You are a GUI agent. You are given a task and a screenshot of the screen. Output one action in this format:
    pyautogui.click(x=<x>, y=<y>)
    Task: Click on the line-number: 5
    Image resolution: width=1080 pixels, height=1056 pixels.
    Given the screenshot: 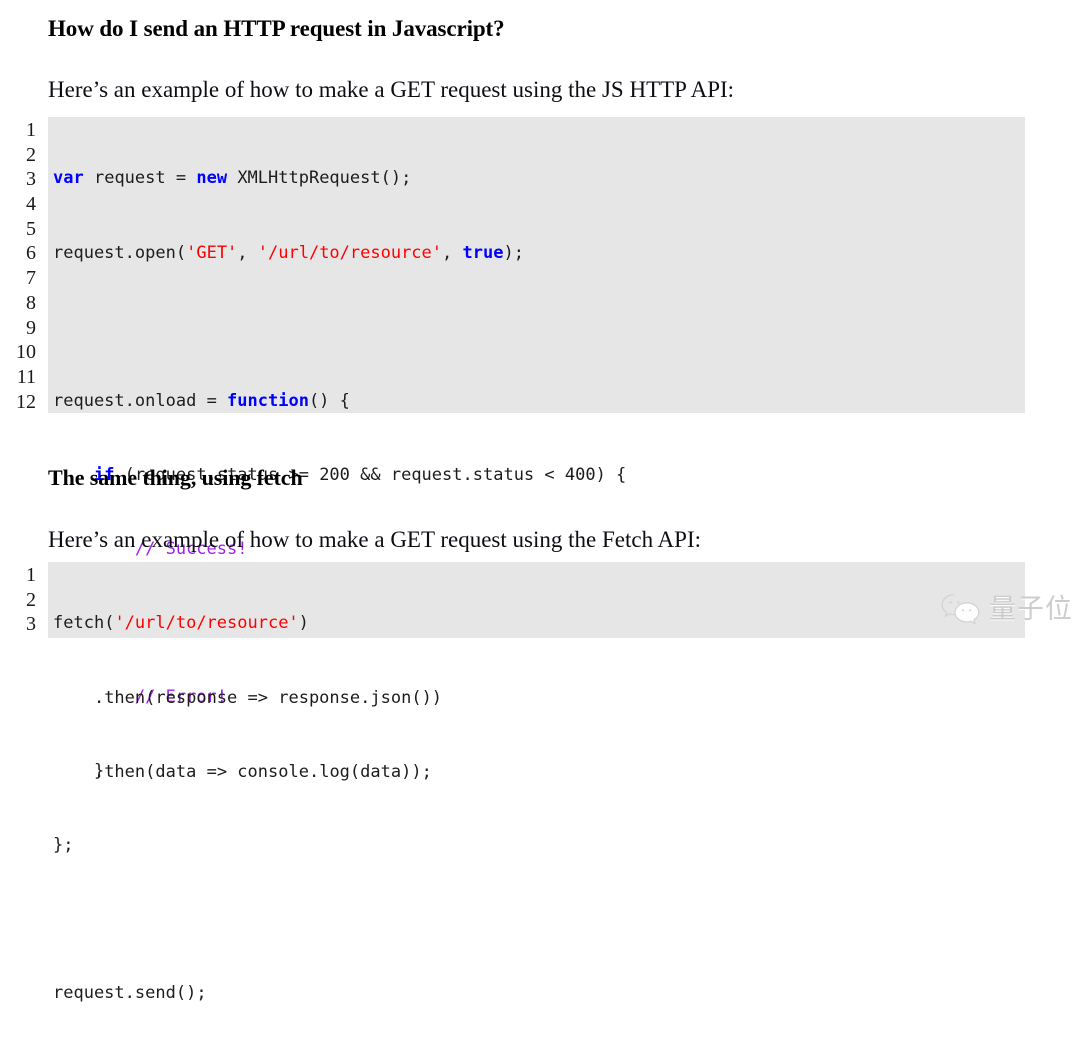 What is the action you would take?
    pyautogui.click(x=31, y=228)
    